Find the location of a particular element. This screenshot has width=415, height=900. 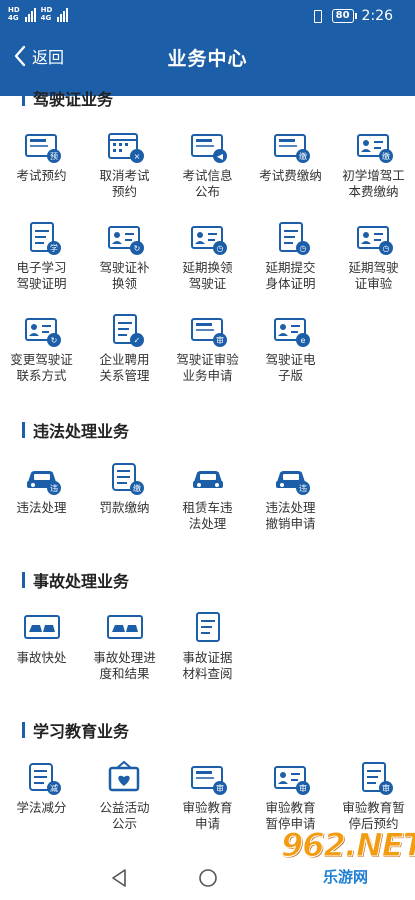

service-tile: 减学法减分 is located at coordinates (41, 806).